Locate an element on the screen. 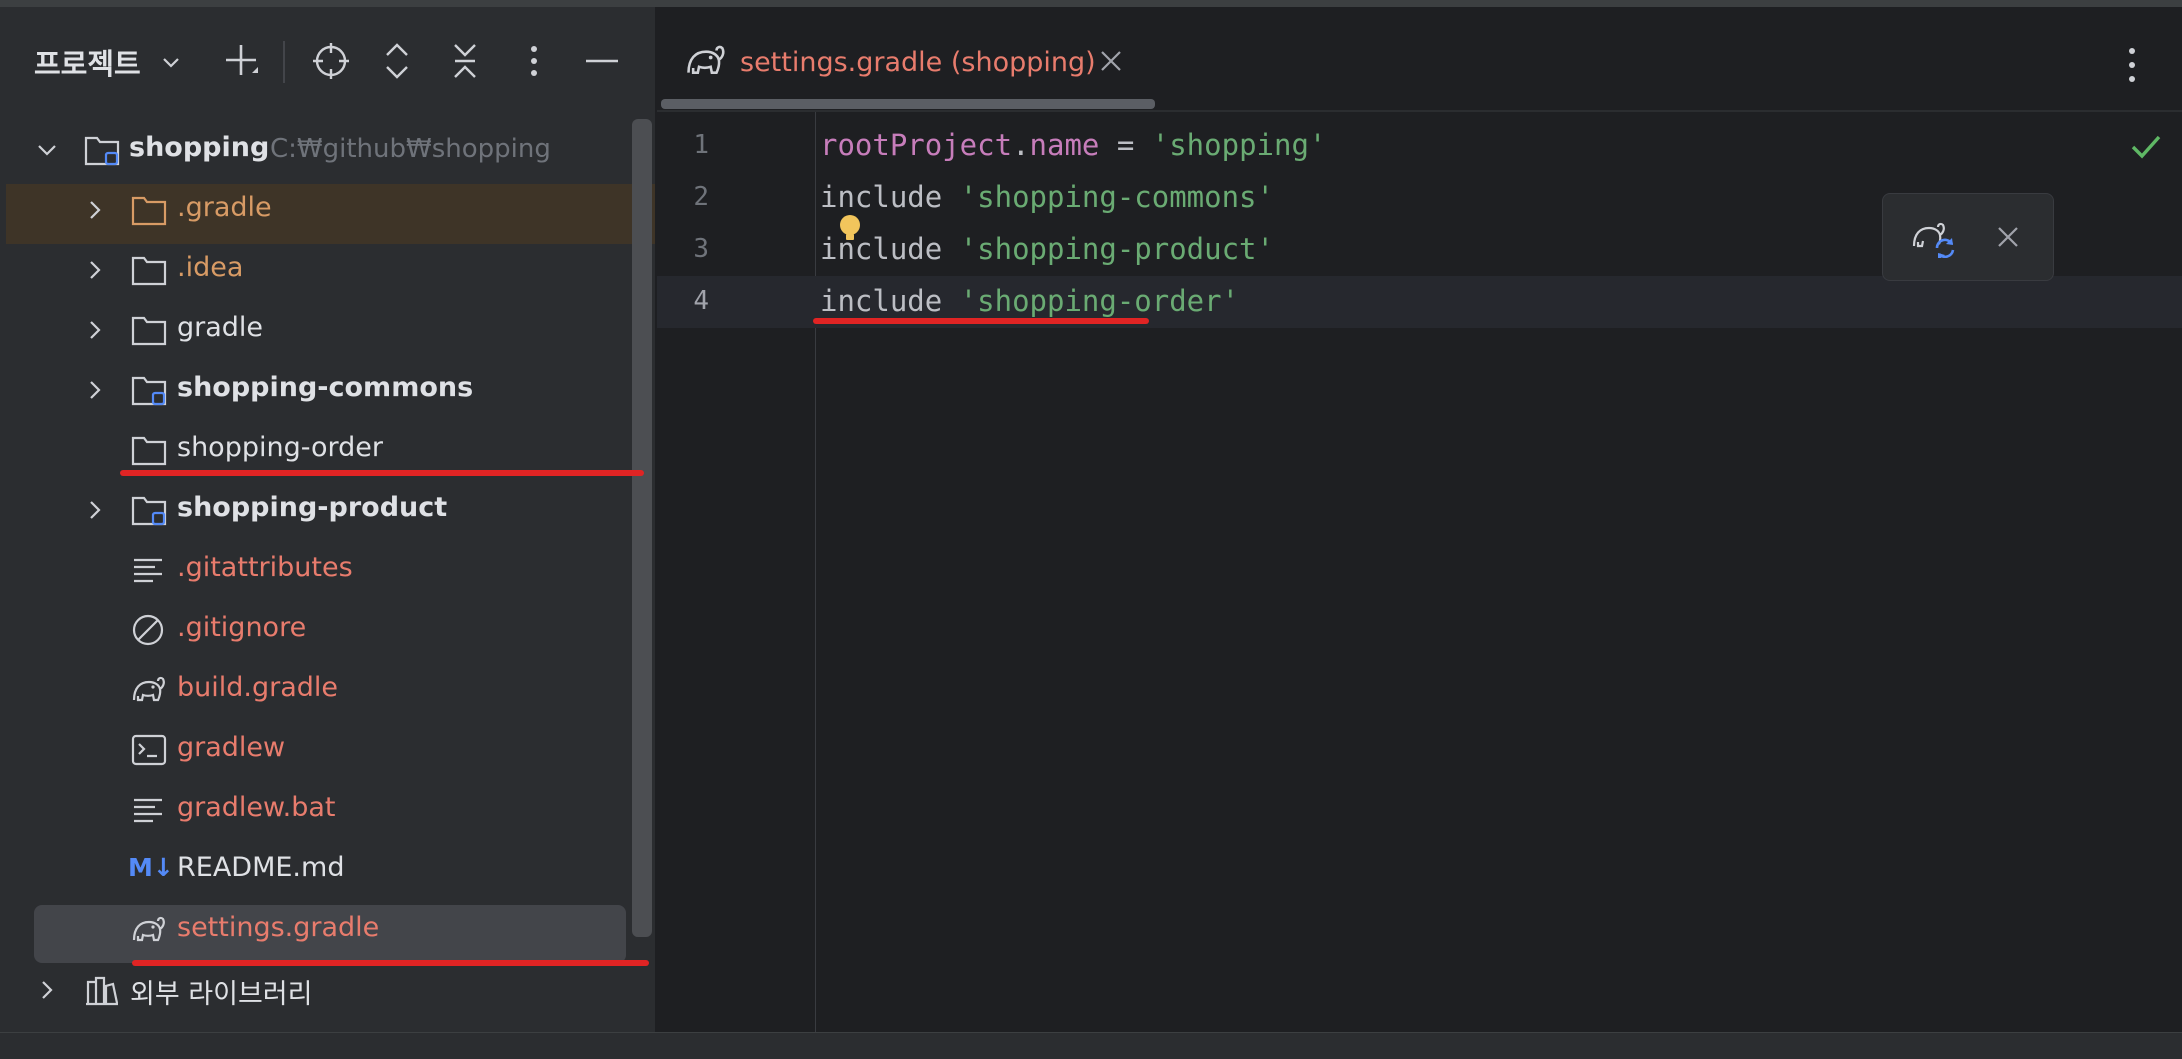  tree-item-build-gradle: build.gradle is located at coordinates (320, 690).